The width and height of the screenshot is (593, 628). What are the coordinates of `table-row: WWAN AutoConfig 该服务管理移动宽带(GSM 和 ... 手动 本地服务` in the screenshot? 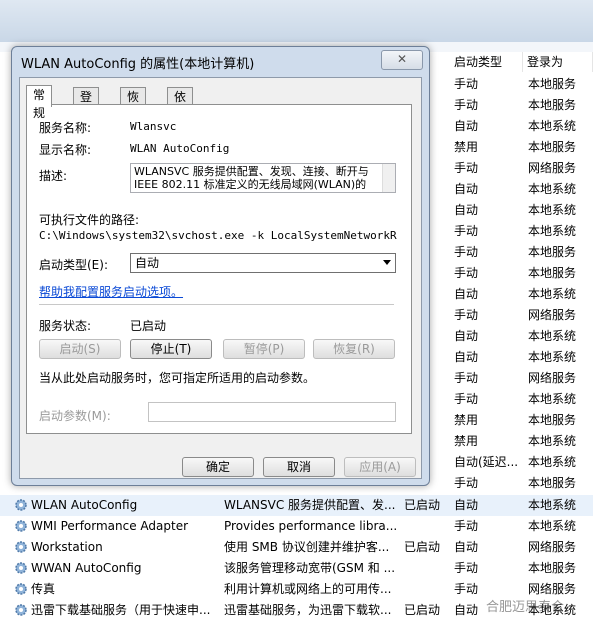 It's located at (296, 568).